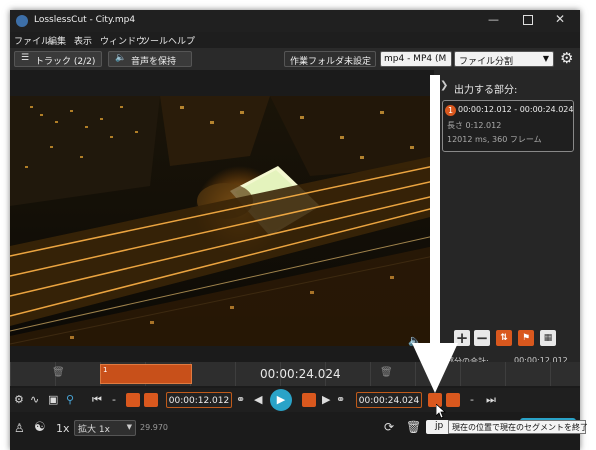 The image size is (596, 450). I want to click on rotate-icon: ⟳, so click(389, 427).